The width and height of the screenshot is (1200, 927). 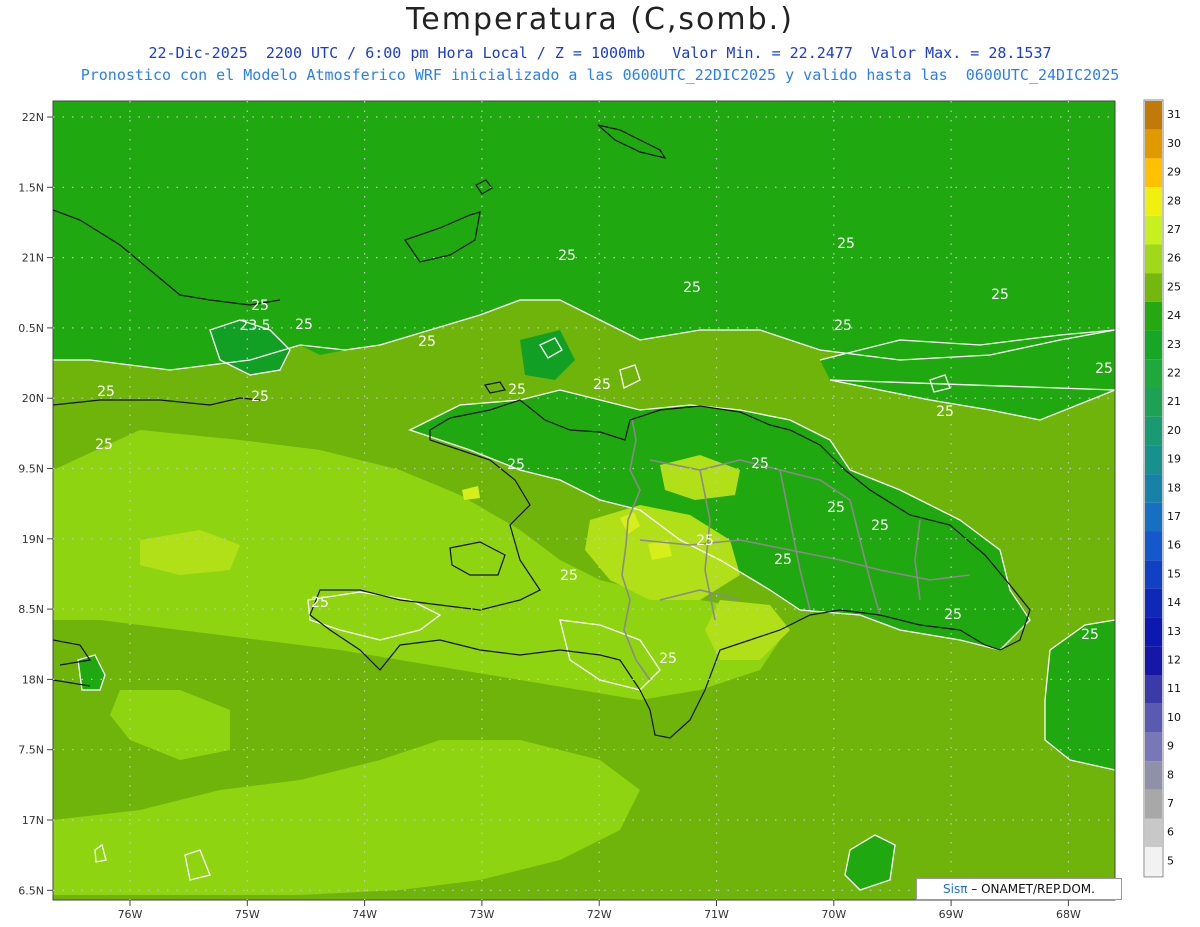 What do you see at coordinates (1174, 315) in the screenshot?
I see `color-bar-label: 24` at bounding box center [1174, 315].